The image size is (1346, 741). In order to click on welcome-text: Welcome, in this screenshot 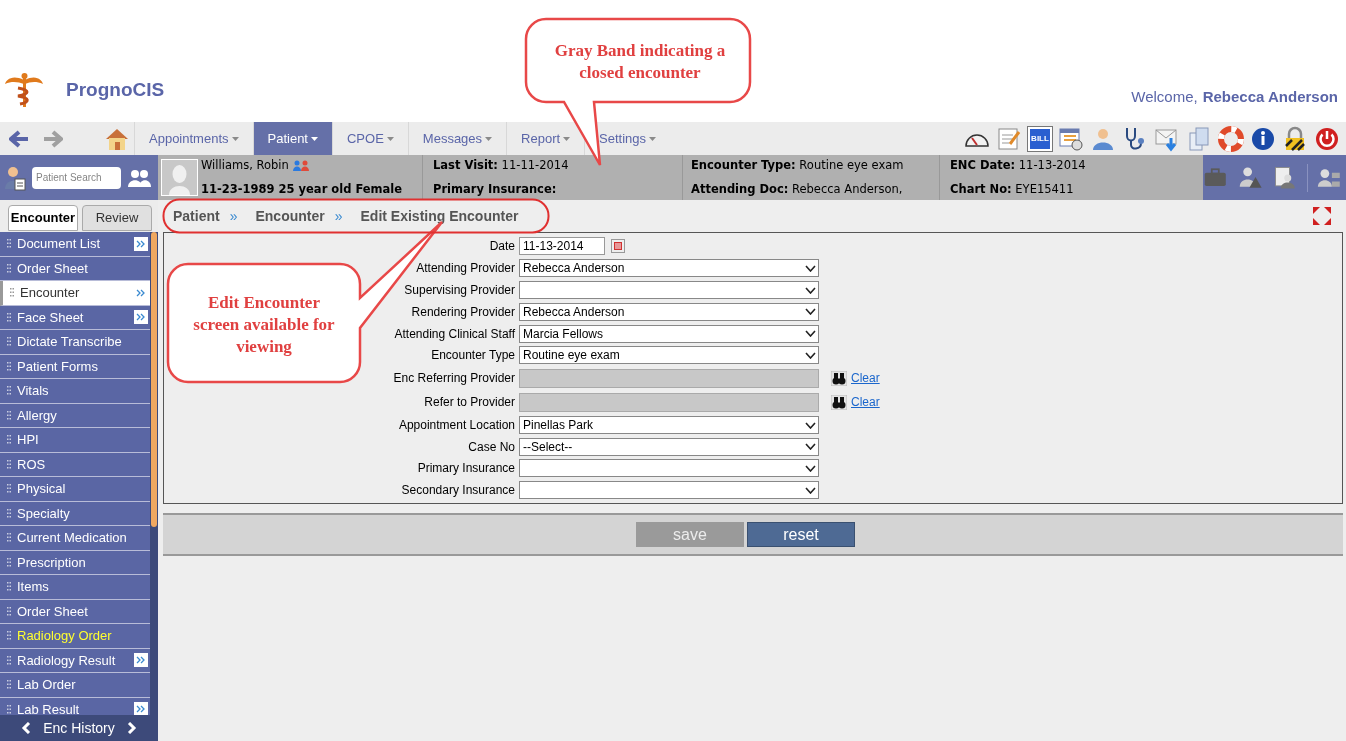, I will do `click(1164, 96)`.